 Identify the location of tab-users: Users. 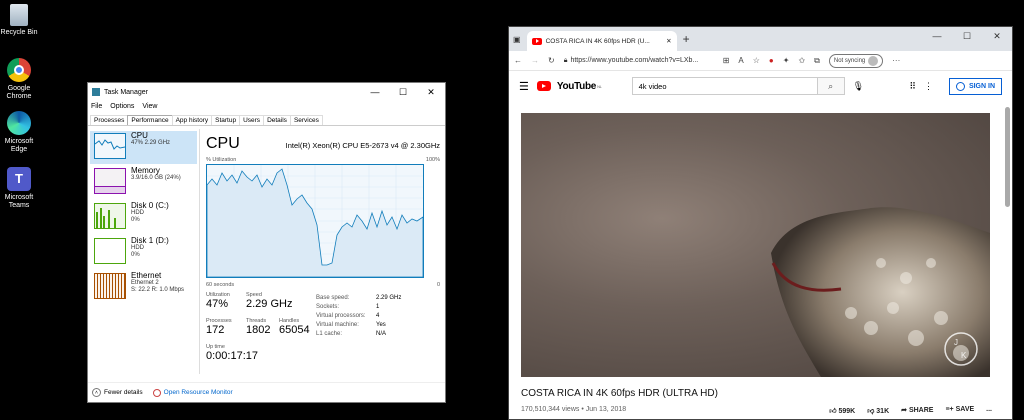
(252, 120).